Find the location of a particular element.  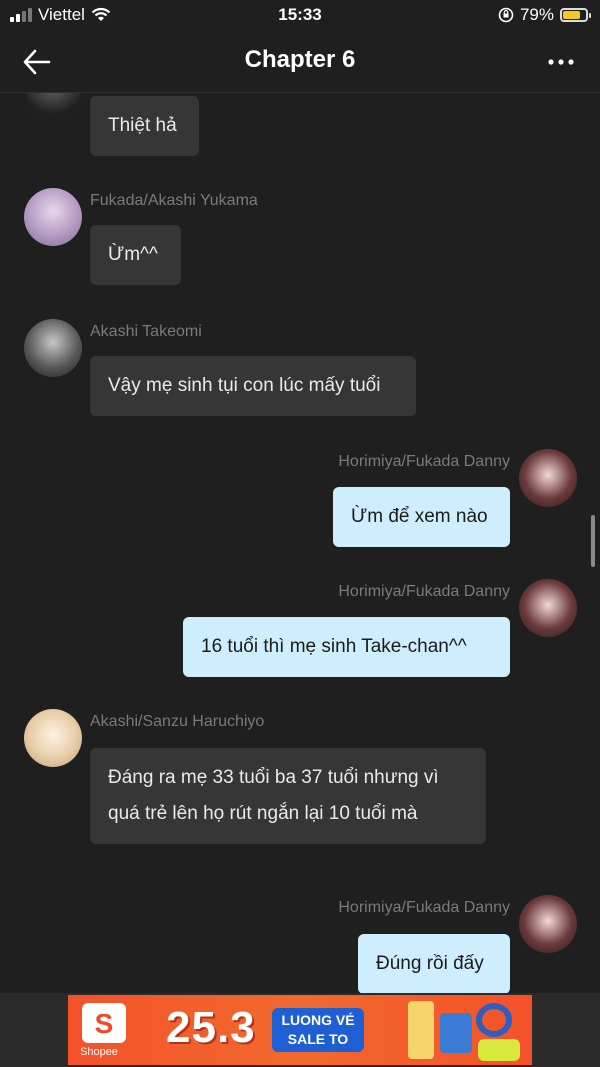

message-bubble: Đúng rồi đấy is located at coordinates (434, 963).